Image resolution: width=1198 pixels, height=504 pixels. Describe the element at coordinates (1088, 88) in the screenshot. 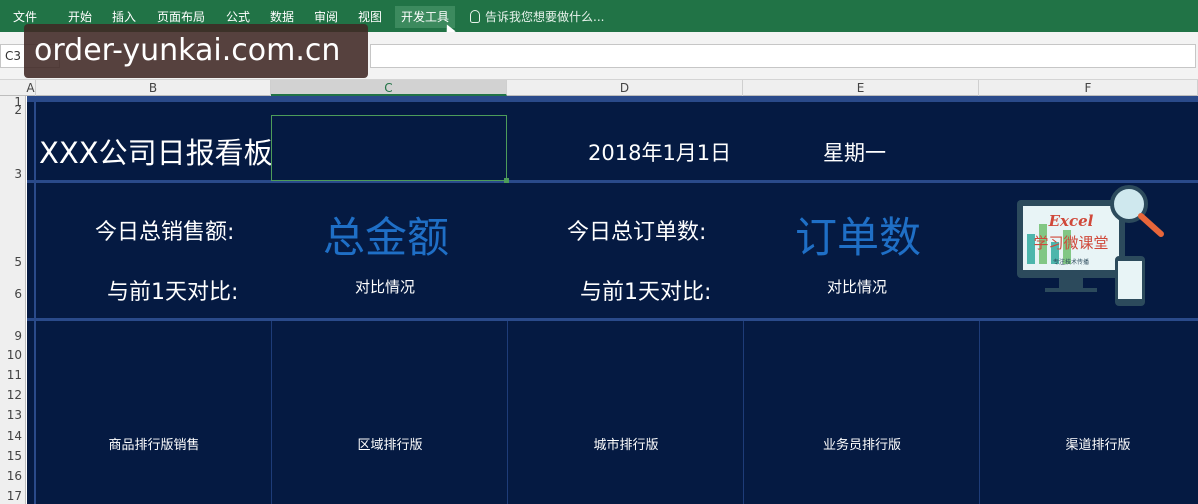

I see `column-header-f: F` at that location.